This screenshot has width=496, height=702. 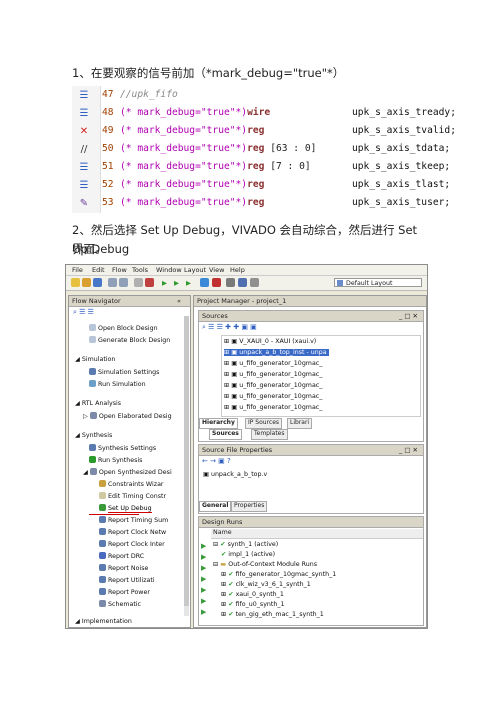 I want to click on nav-report-utilization: Report Utilizati, so click(x=127, y=580).